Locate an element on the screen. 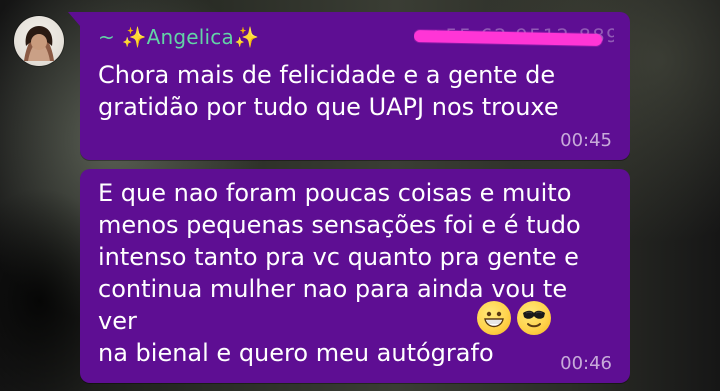 This screenshot has height=391, width=720. message-emojis is located at coordinates (514, 318).